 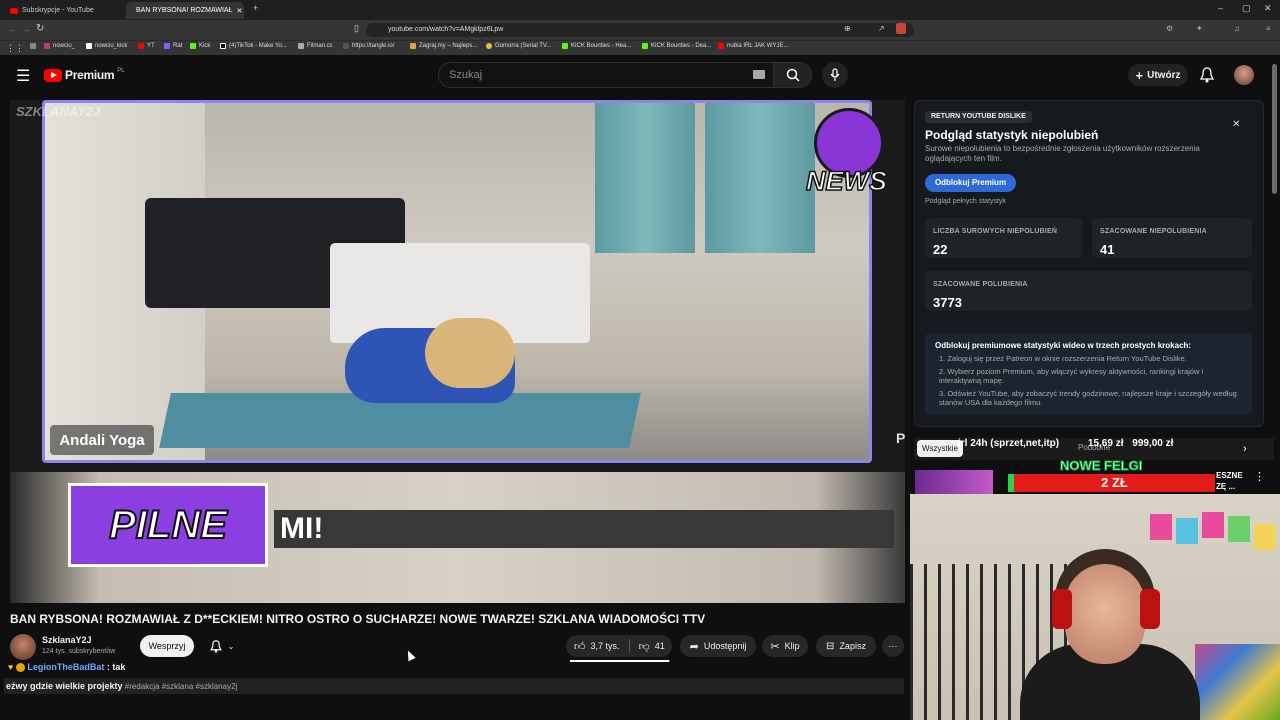 I want to click on close-tab-icon: ✕, so click(x=239, y=11).